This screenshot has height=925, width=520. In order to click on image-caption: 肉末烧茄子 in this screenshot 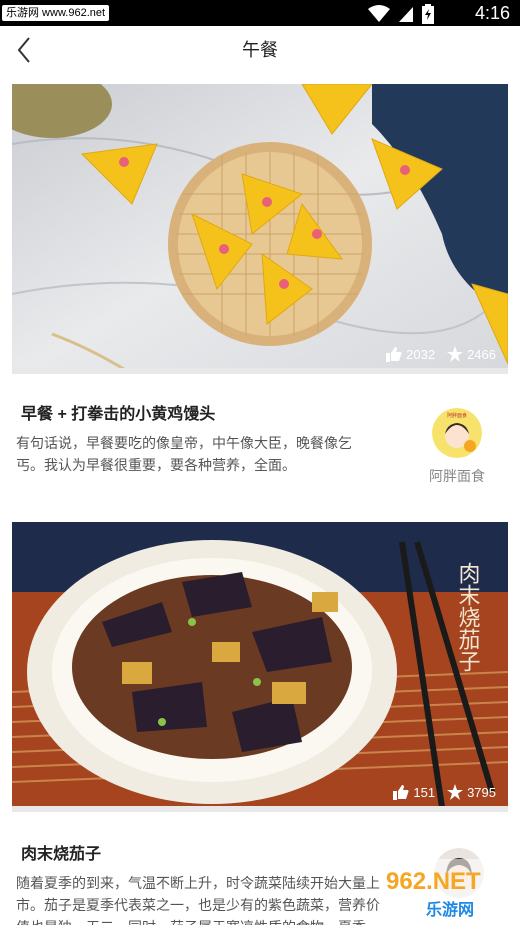, I will do `click(468, 617)`.